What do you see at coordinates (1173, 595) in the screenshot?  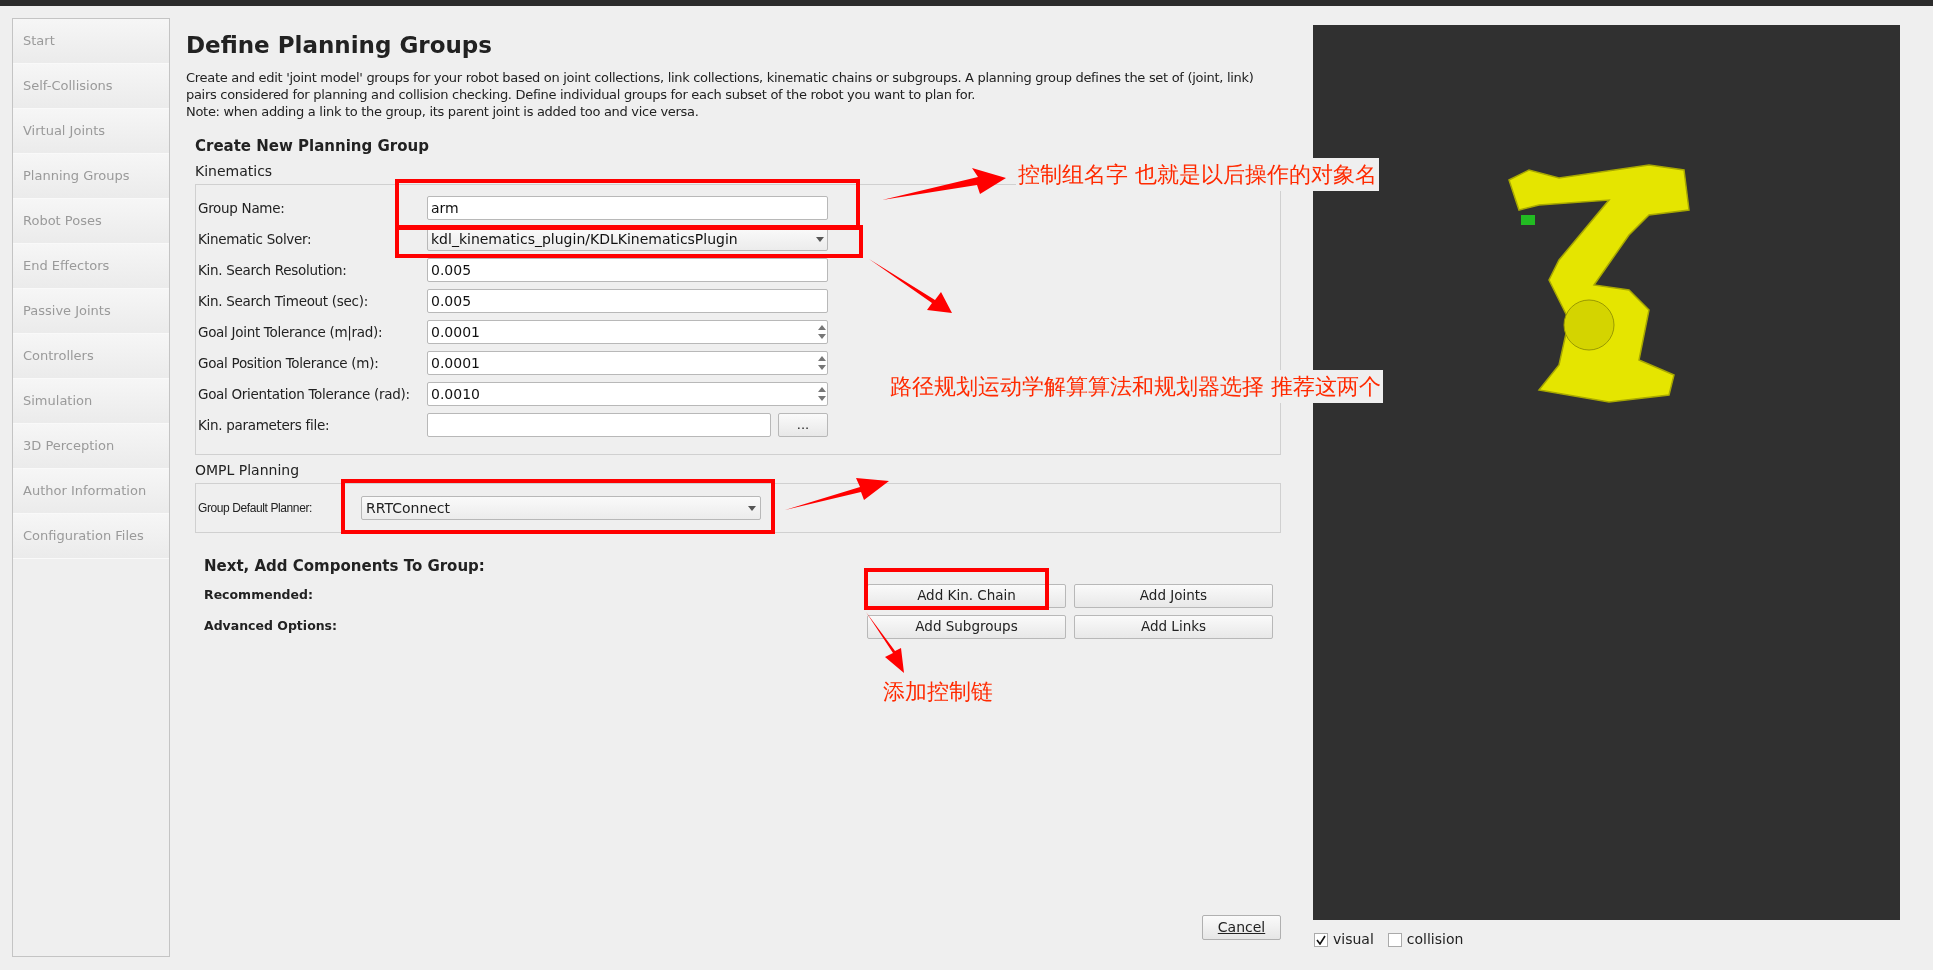 I see `action-button: Add Joints` at bounding box center [1173, 595].